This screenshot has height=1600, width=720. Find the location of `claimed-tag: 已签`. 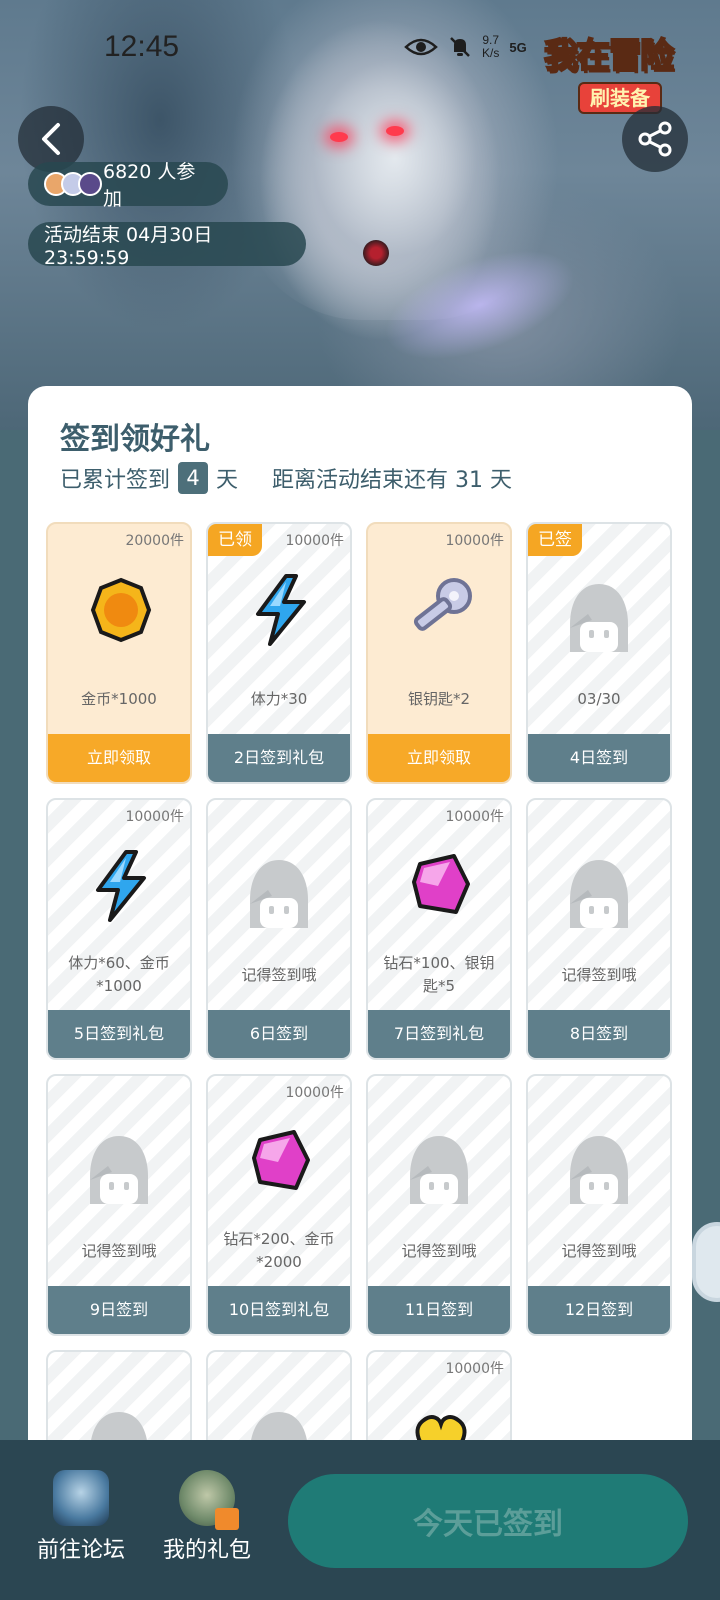

claimed-tag: 已签 is located at coordinates (555, 540).